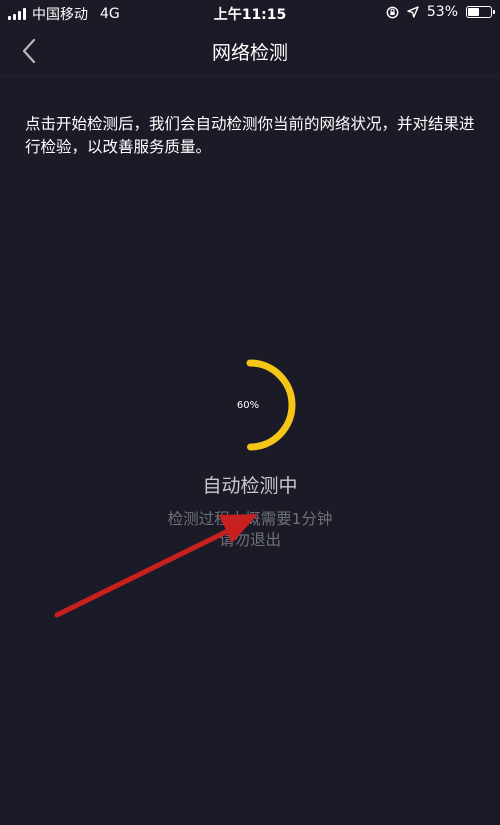  What do you see at coordinates (413, 12) in the screenshot?
I see `location-arrow-icon` at bounding box center [413, 12].